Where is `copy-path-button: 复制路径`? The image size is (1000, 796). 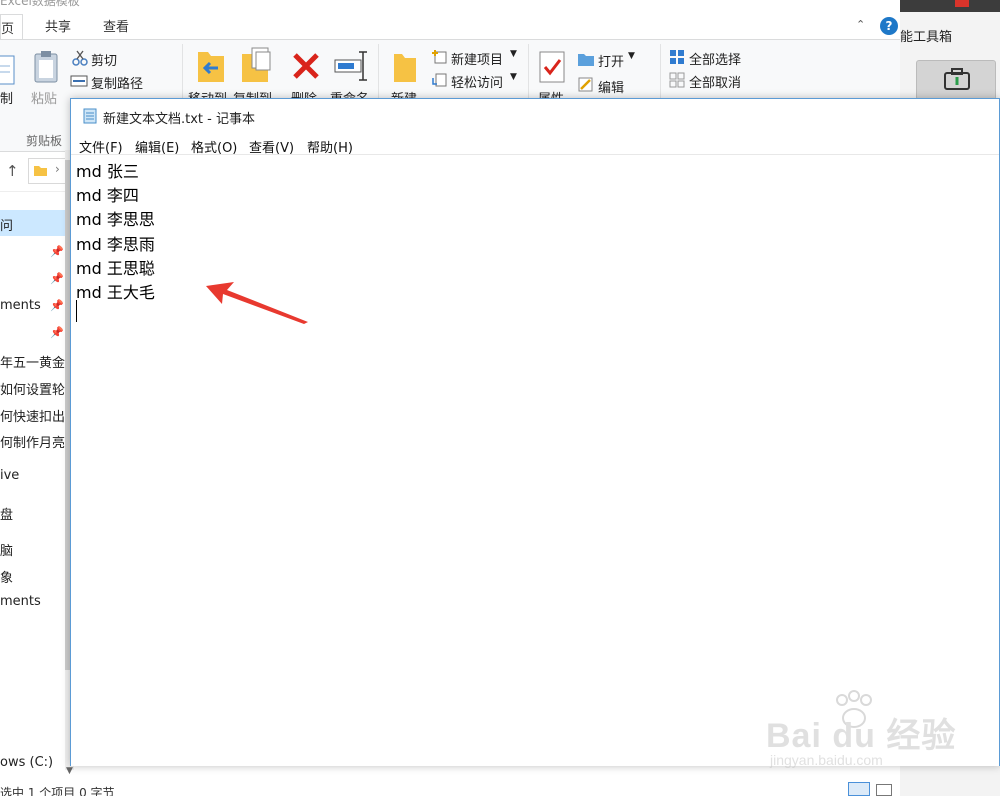
copy-path-button: 复制路径 is located at coordinates (117, 82).